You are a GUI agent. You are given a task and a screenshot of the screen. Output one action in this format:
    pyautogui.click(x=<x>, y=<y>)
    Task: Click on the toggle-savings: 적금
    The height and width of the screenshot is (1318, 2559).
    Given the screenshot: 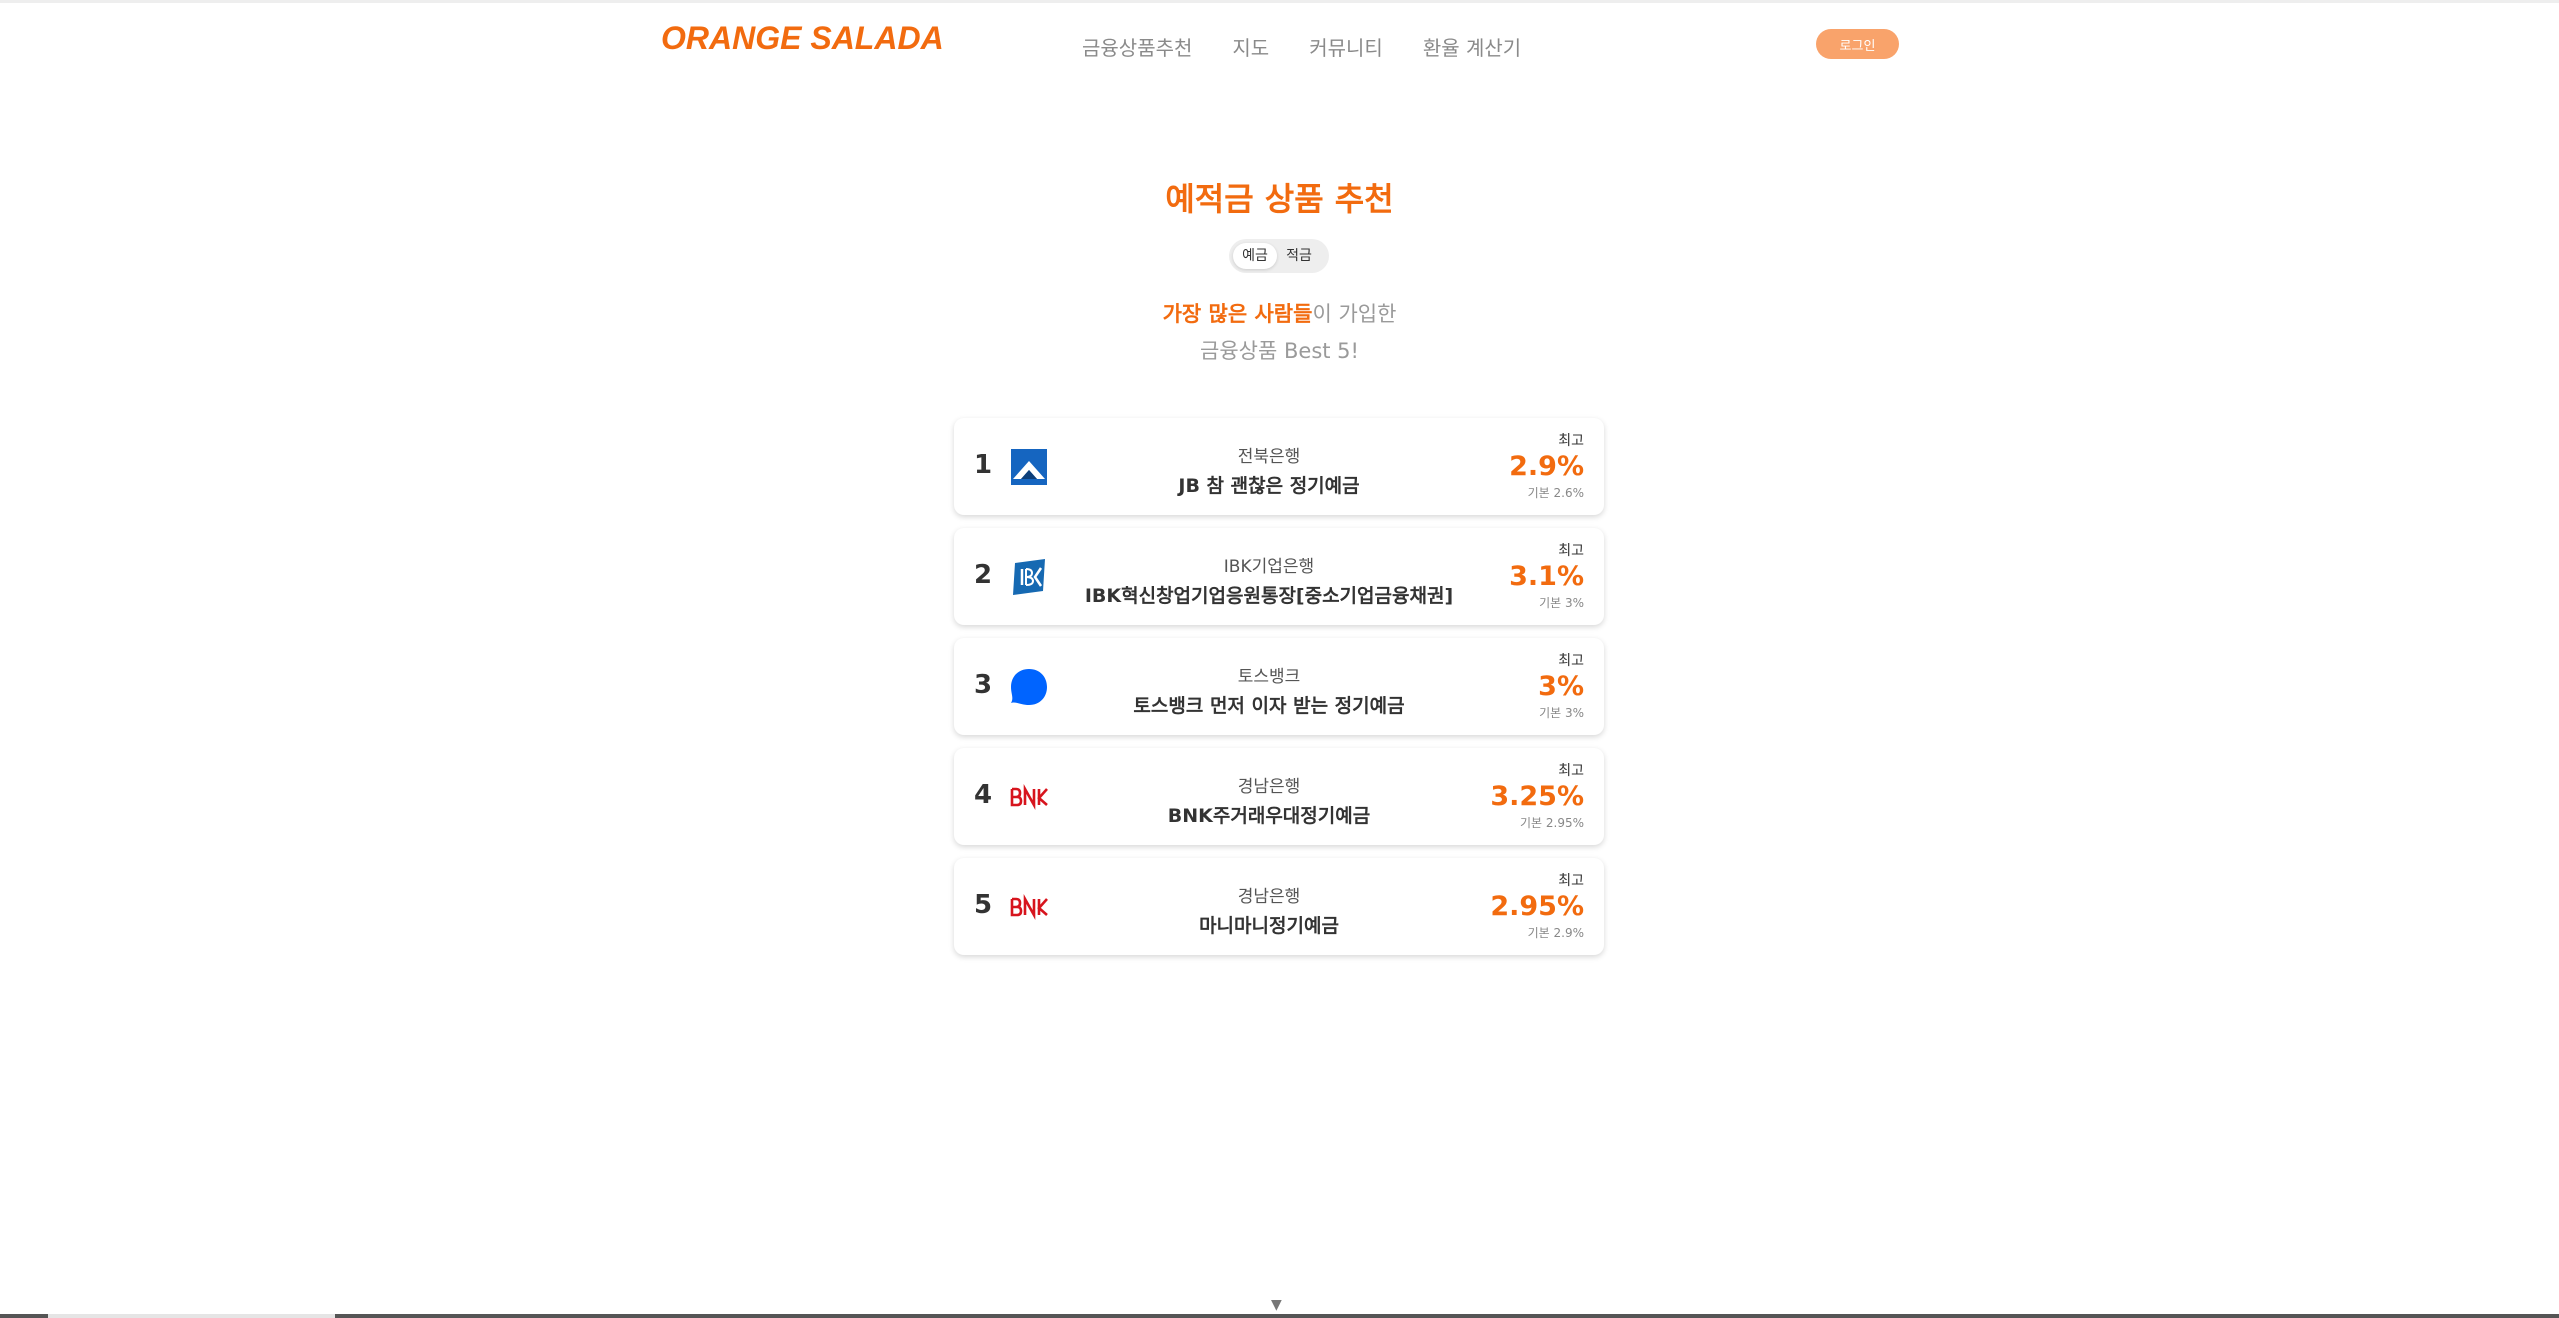 What is the action you would take?
    pyautogui.click(x=1299, y=256)
    